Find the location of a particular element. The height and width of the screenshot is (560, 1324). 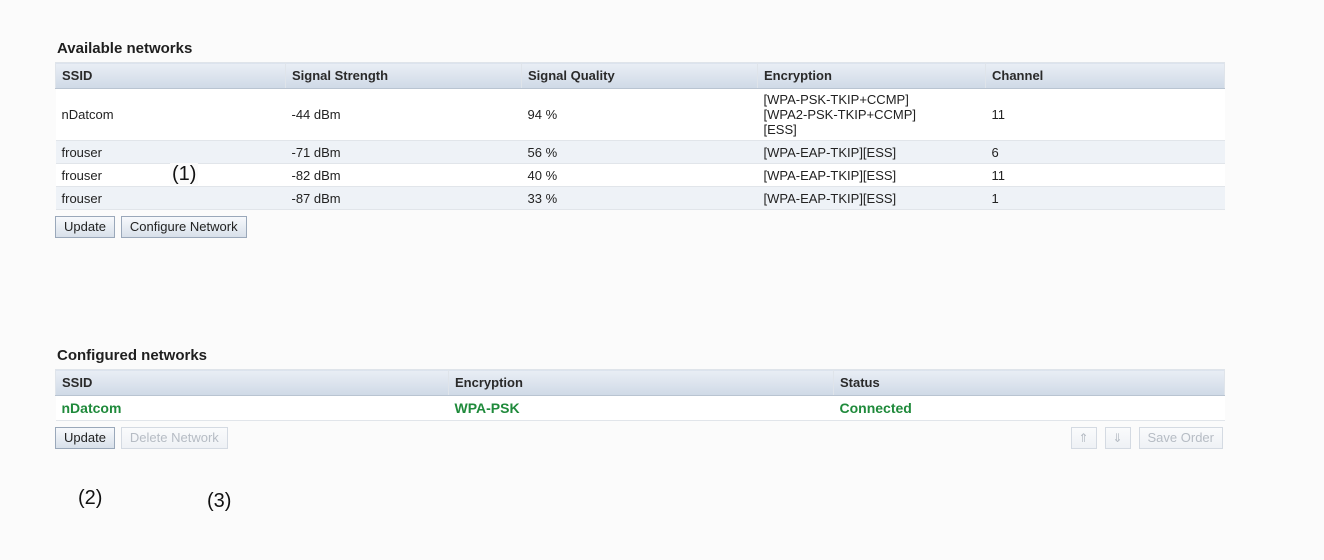

column-header-status: Status is located at coordinates (1029, 382).